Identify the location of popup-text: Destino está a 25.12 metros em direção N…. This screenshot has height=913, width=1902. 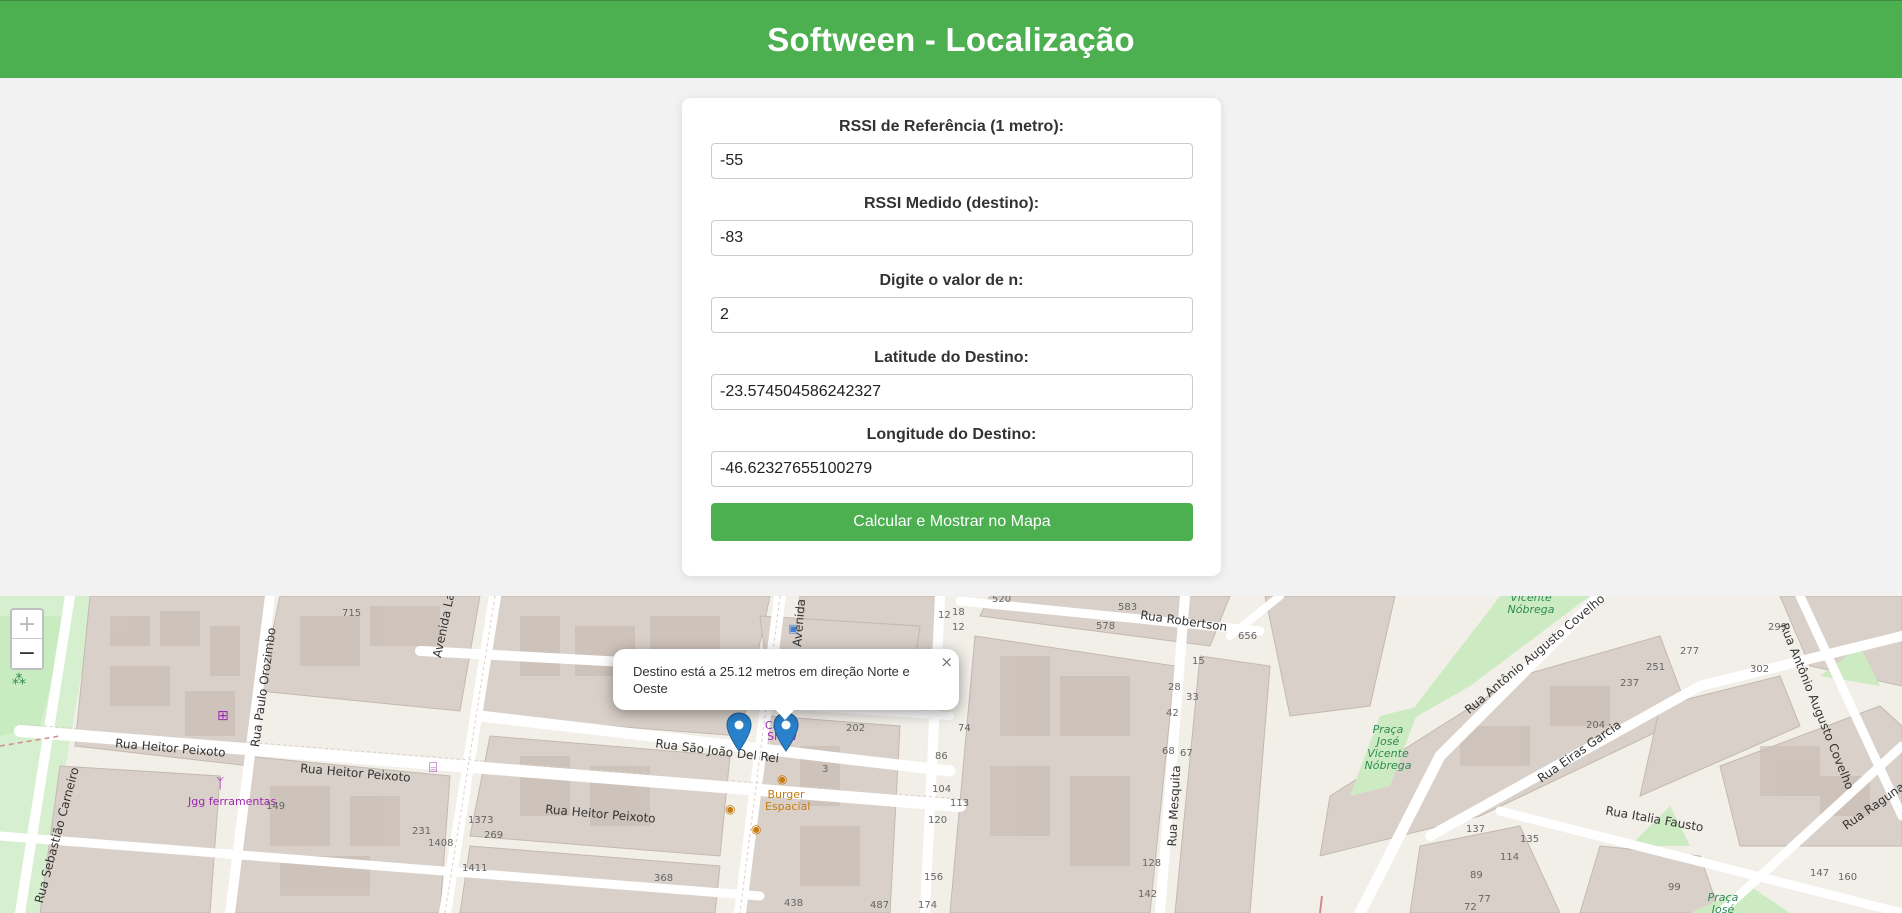
(771, 680).